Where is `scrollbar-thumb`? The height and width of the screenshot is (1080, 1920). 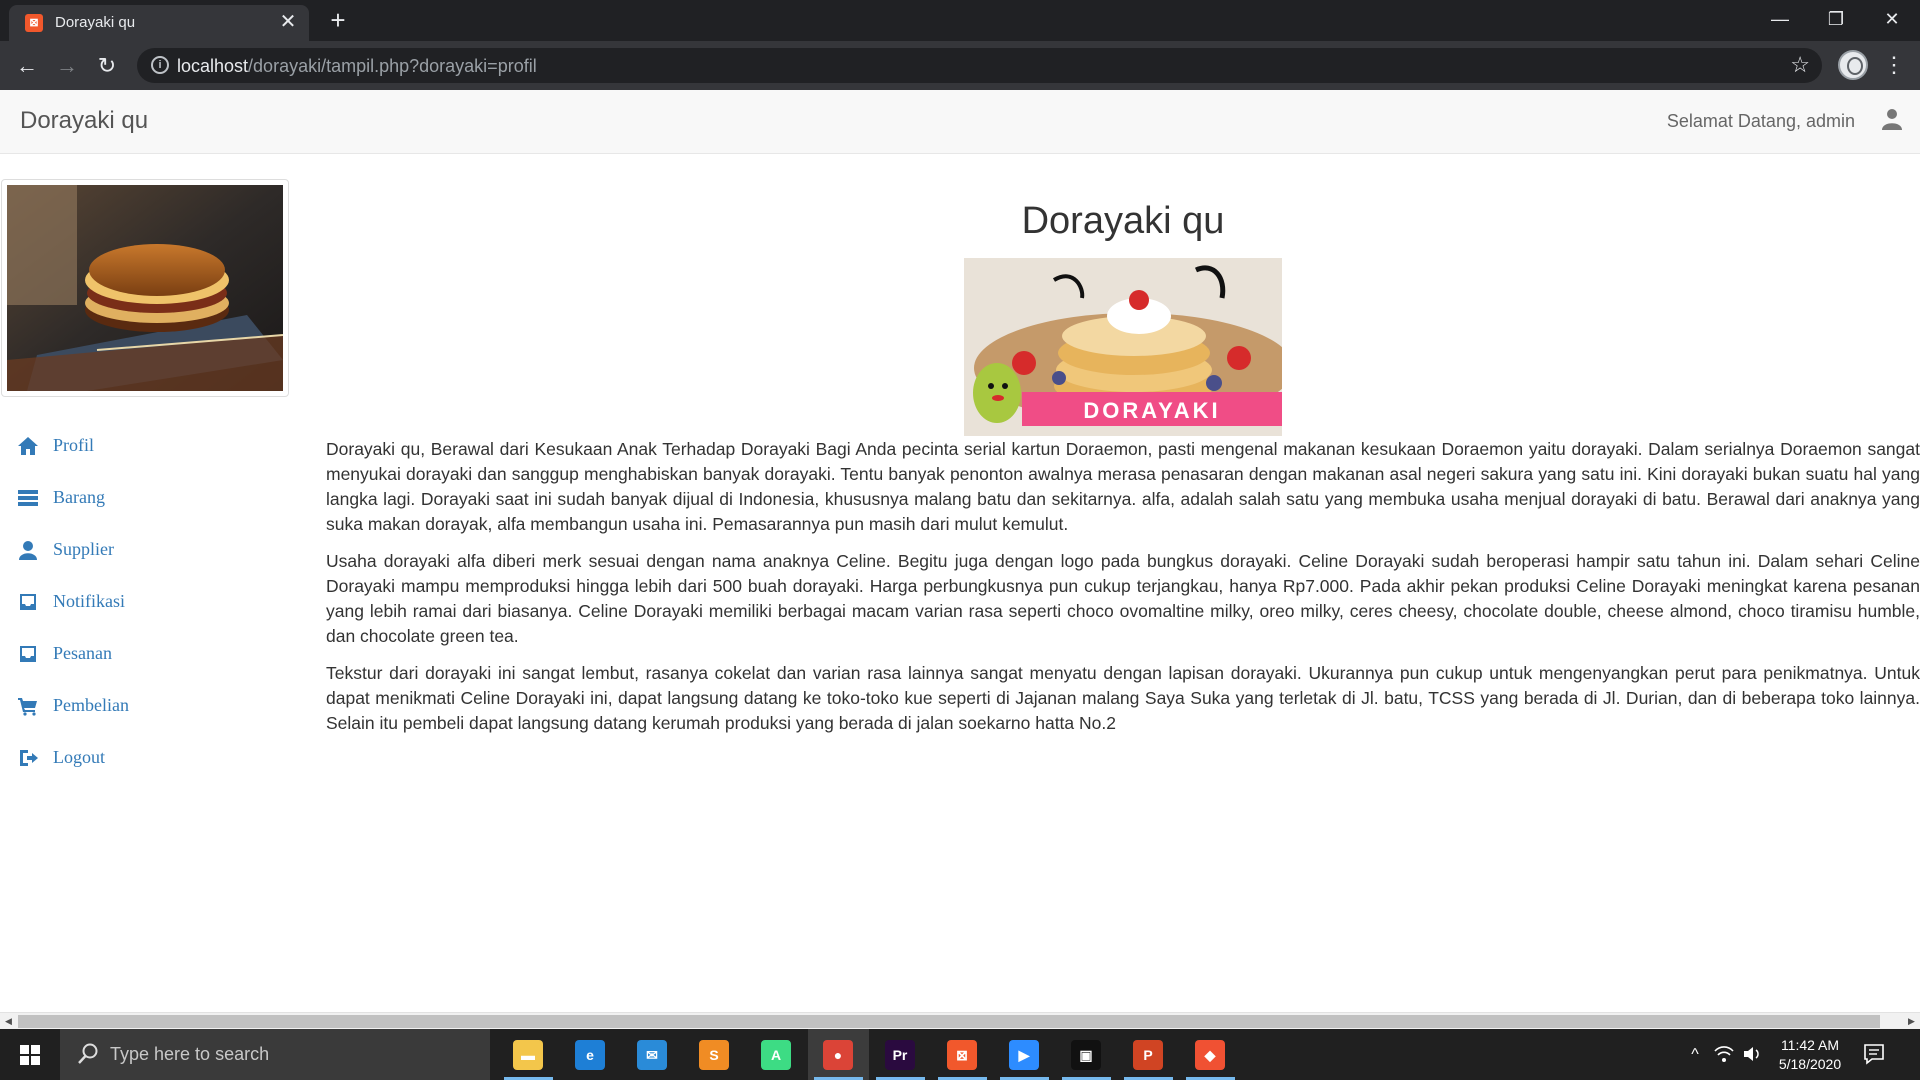
scrollbar-thumb is located at coordinates (949, 1021).